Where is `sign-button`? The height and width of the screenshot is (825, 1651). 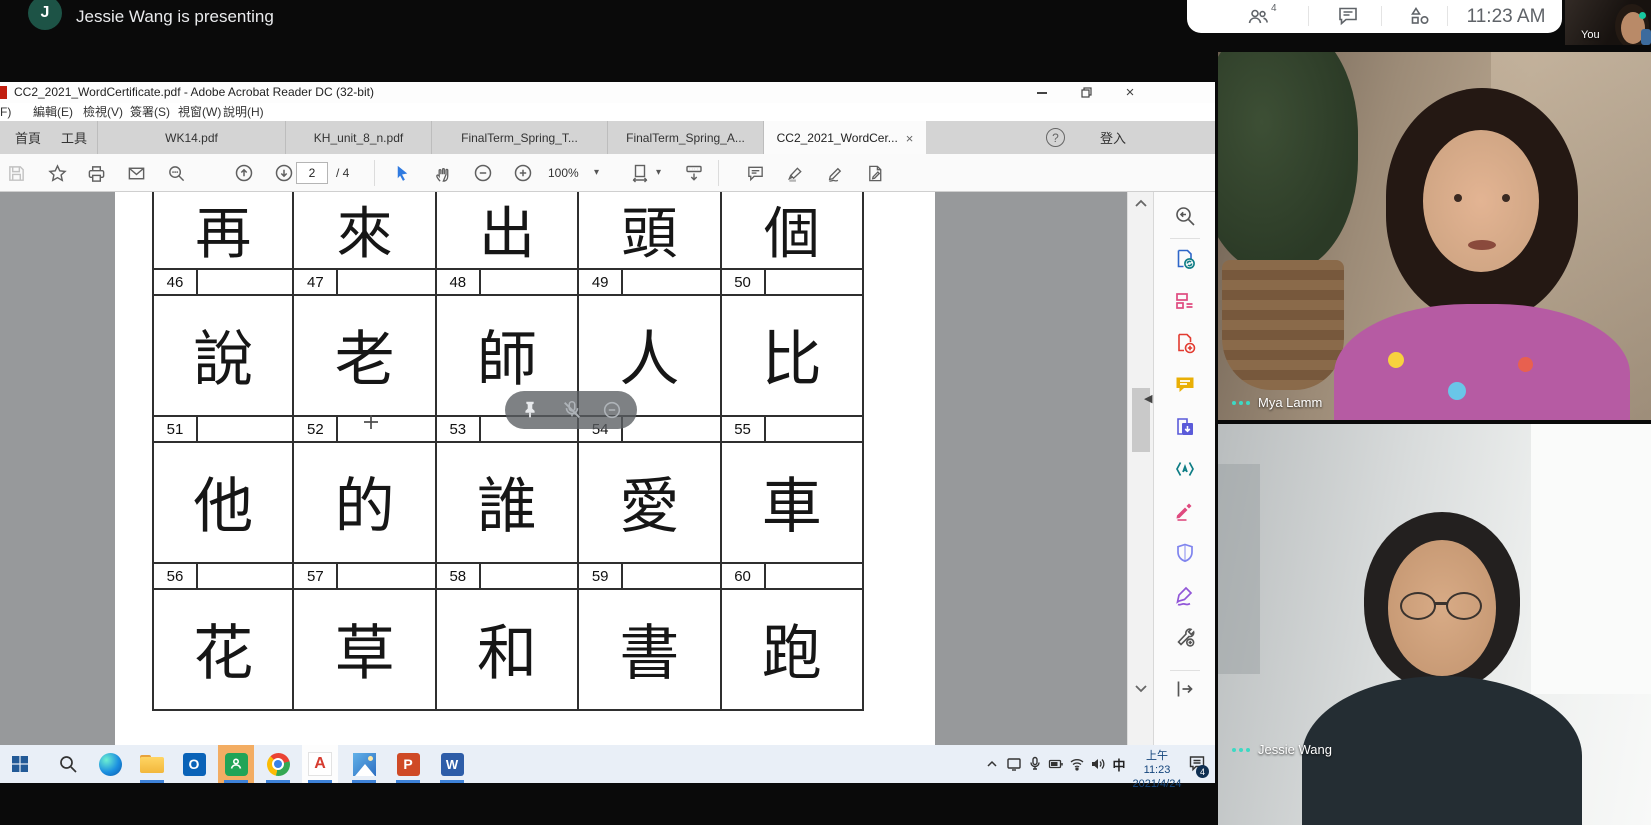
sign-button is located at coordinates (835, 173).